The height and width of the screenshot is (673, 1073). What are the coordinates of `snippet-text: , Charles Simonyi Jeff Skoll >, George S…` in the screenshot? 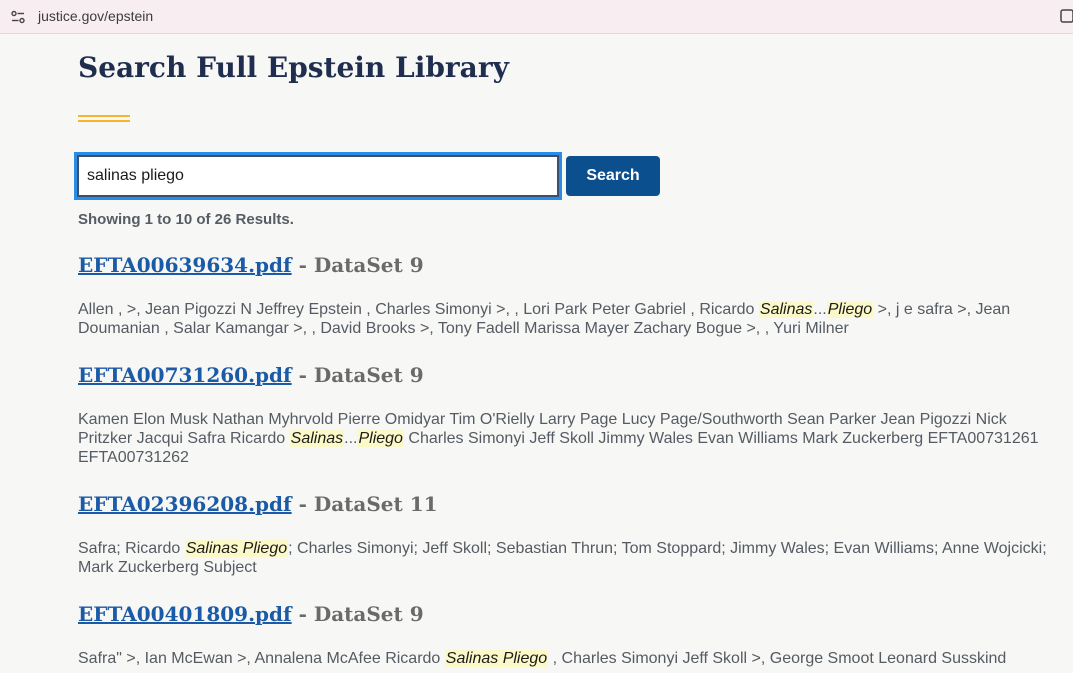 It's located at (777, 658).